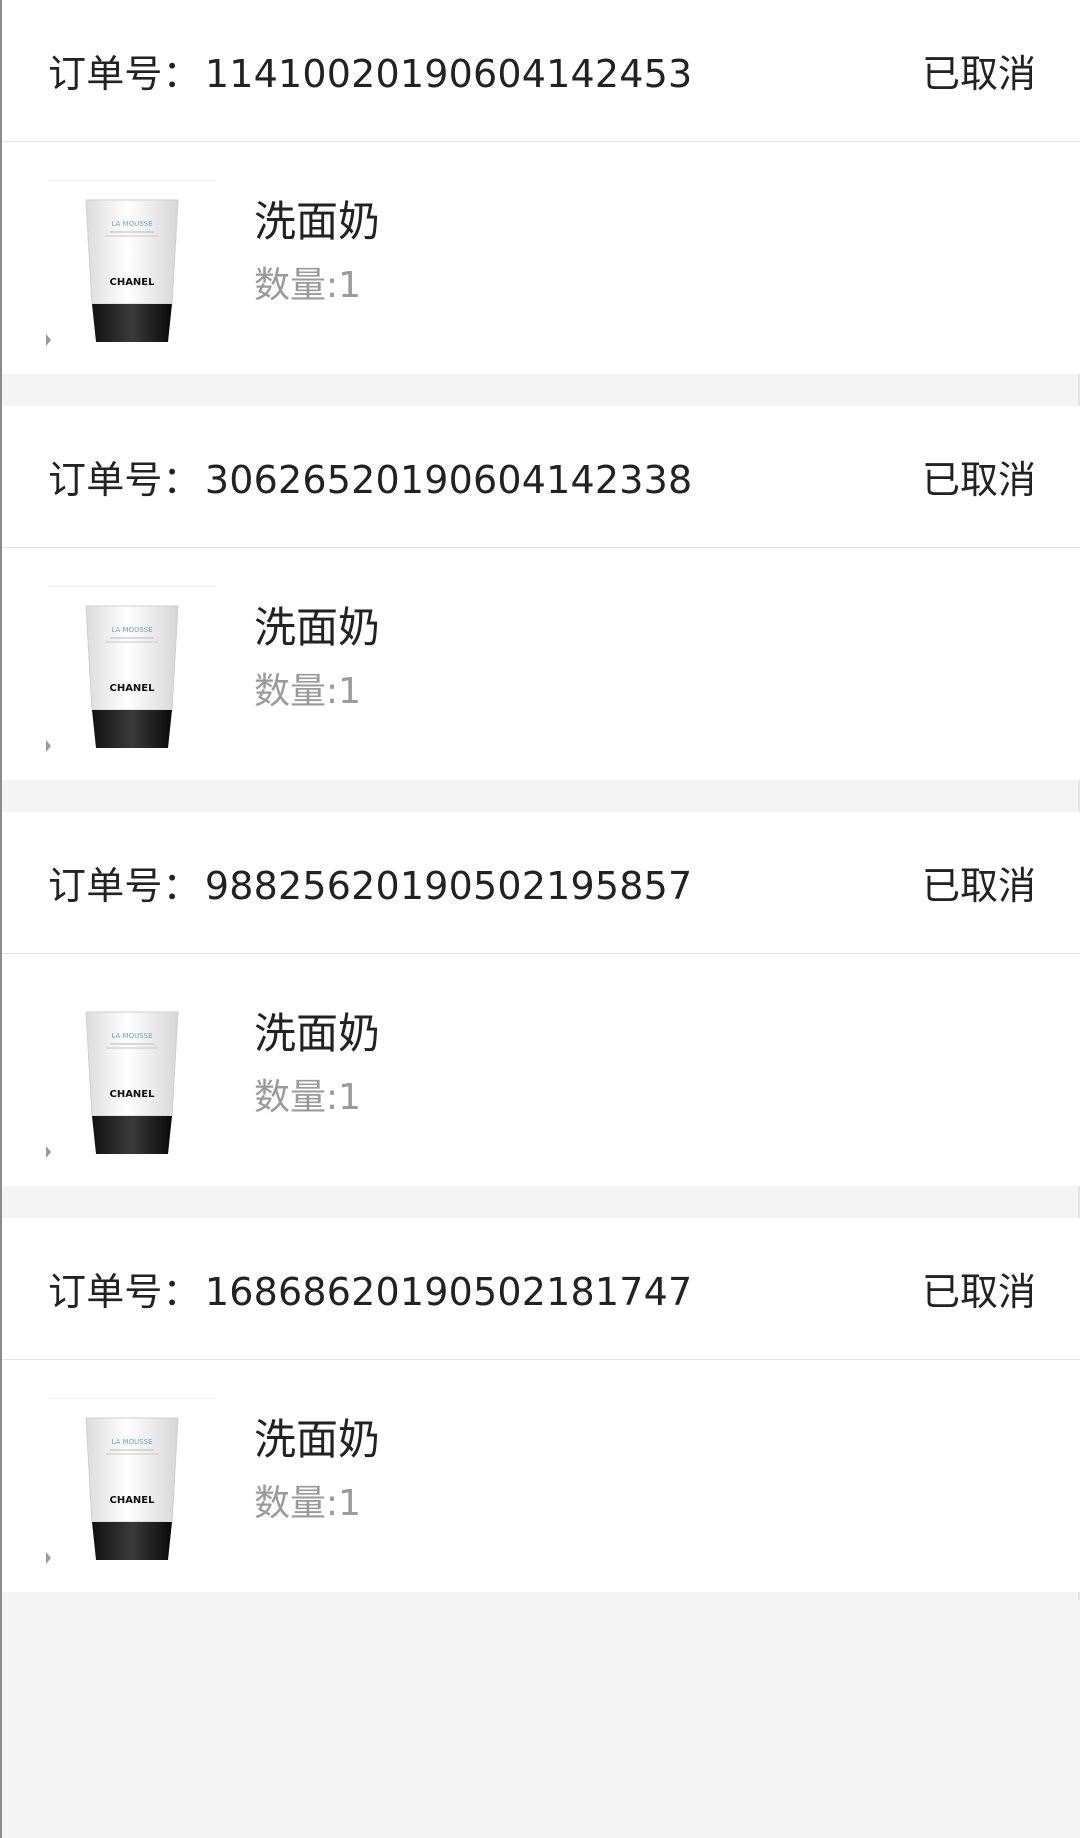 This screenshot has height=1838, width=1080. I want to click on order-number-text: 订单号： 98825620190502195857, so click(370, 882).